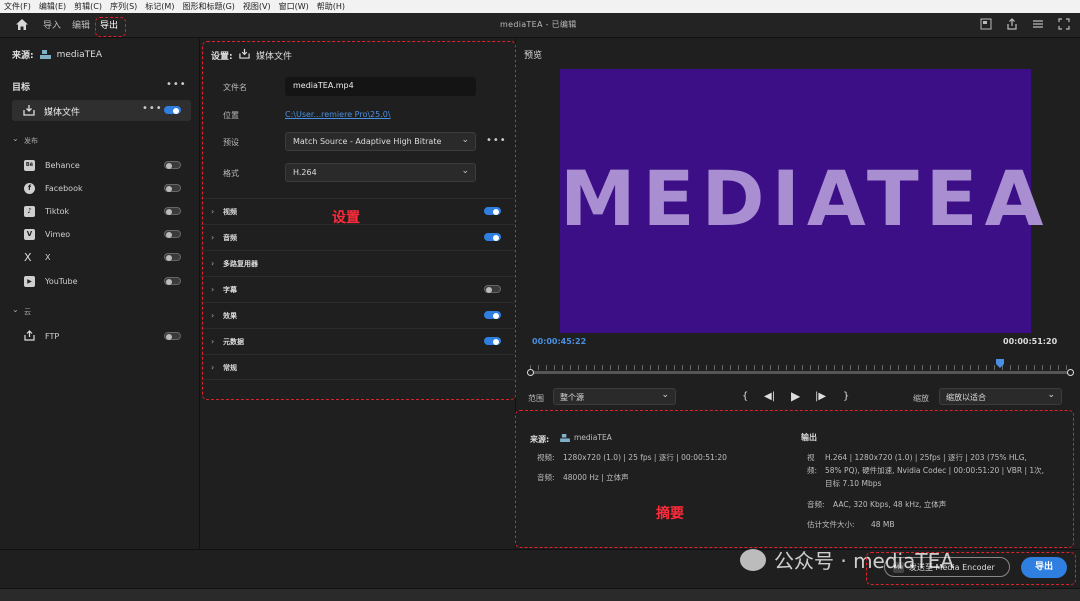 This screenshot has width=1080, height=601. Describe the element at coordinates (29, 165) in the screenshot. I see `behance-icon: Bē` at that location.